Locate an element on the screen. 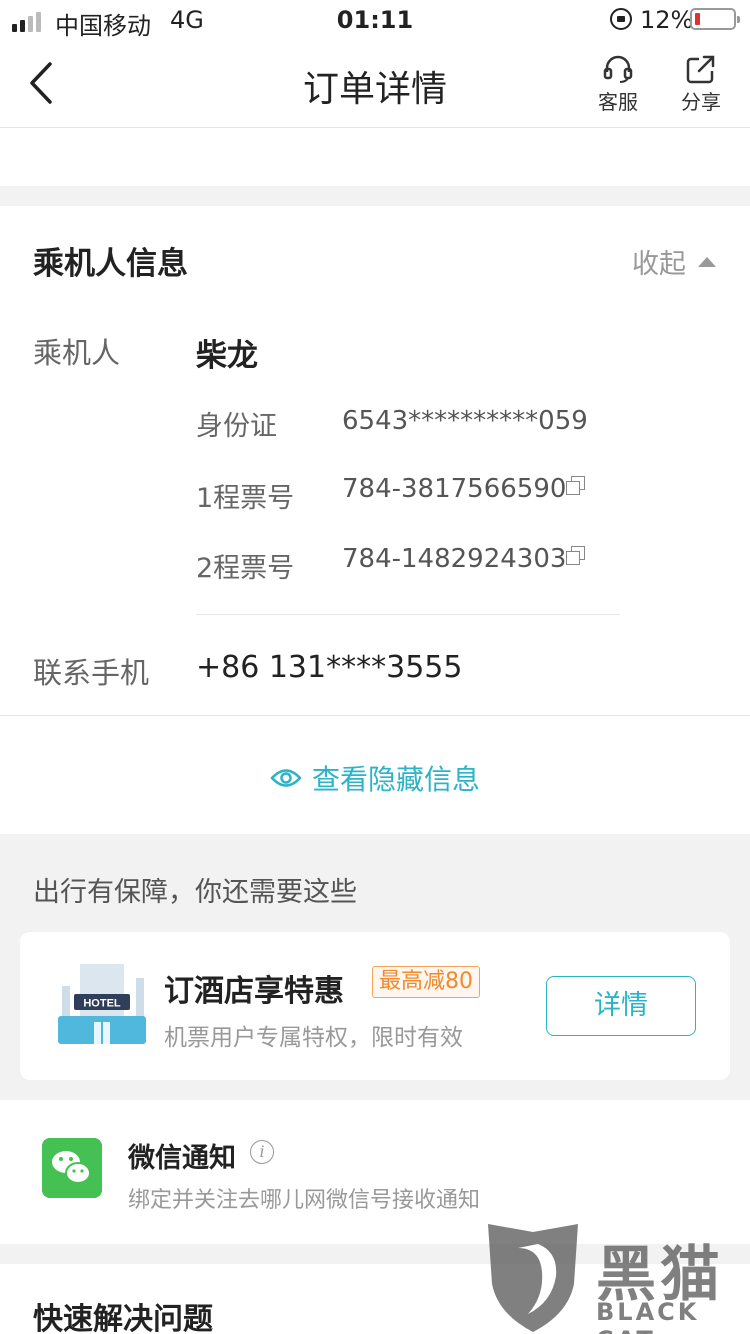 This screenshot has width=750, height=1334. blank-strip is located at coordinates (375, 157).